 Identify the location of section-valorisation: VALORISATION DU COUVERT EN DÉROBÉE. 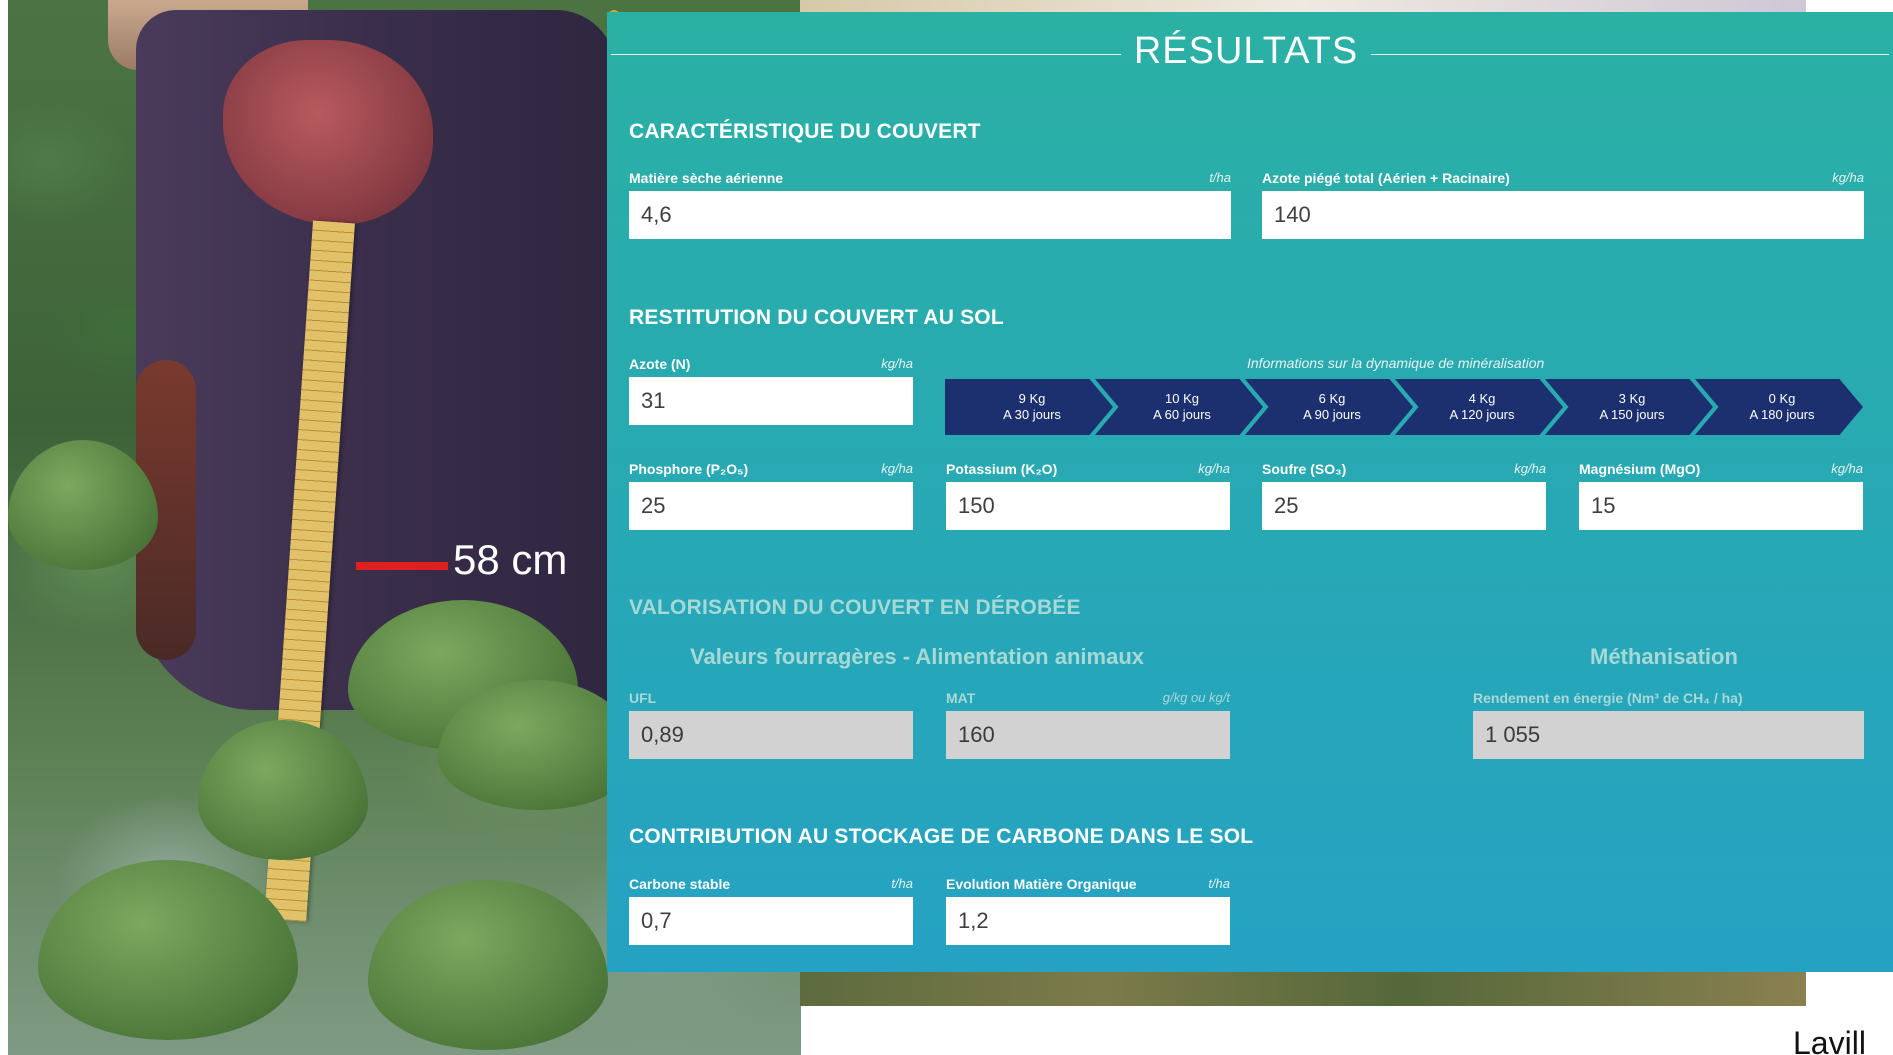
(855, 607).